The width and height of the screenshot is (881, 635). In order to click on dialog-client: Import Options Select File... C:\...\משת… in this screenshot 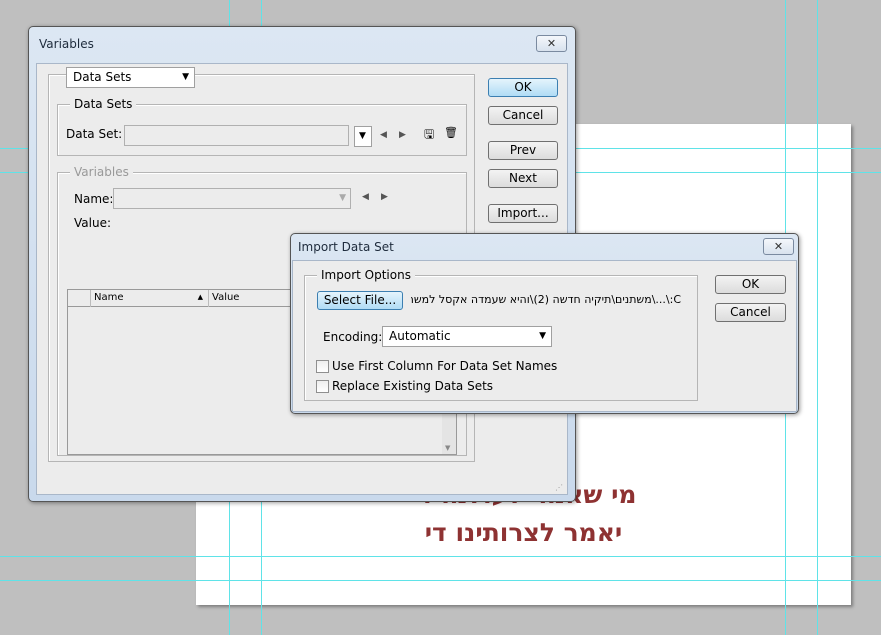, I will do `click(544, 336)`.